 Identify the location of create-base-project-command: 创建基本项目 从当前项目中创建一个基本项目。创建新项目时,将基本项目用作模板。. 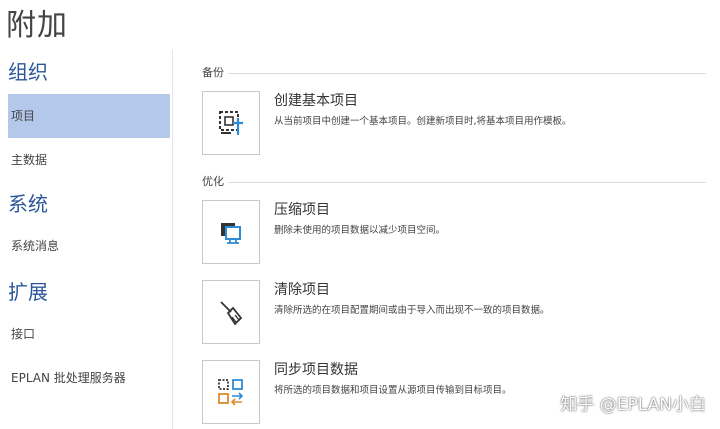
(452, 123).